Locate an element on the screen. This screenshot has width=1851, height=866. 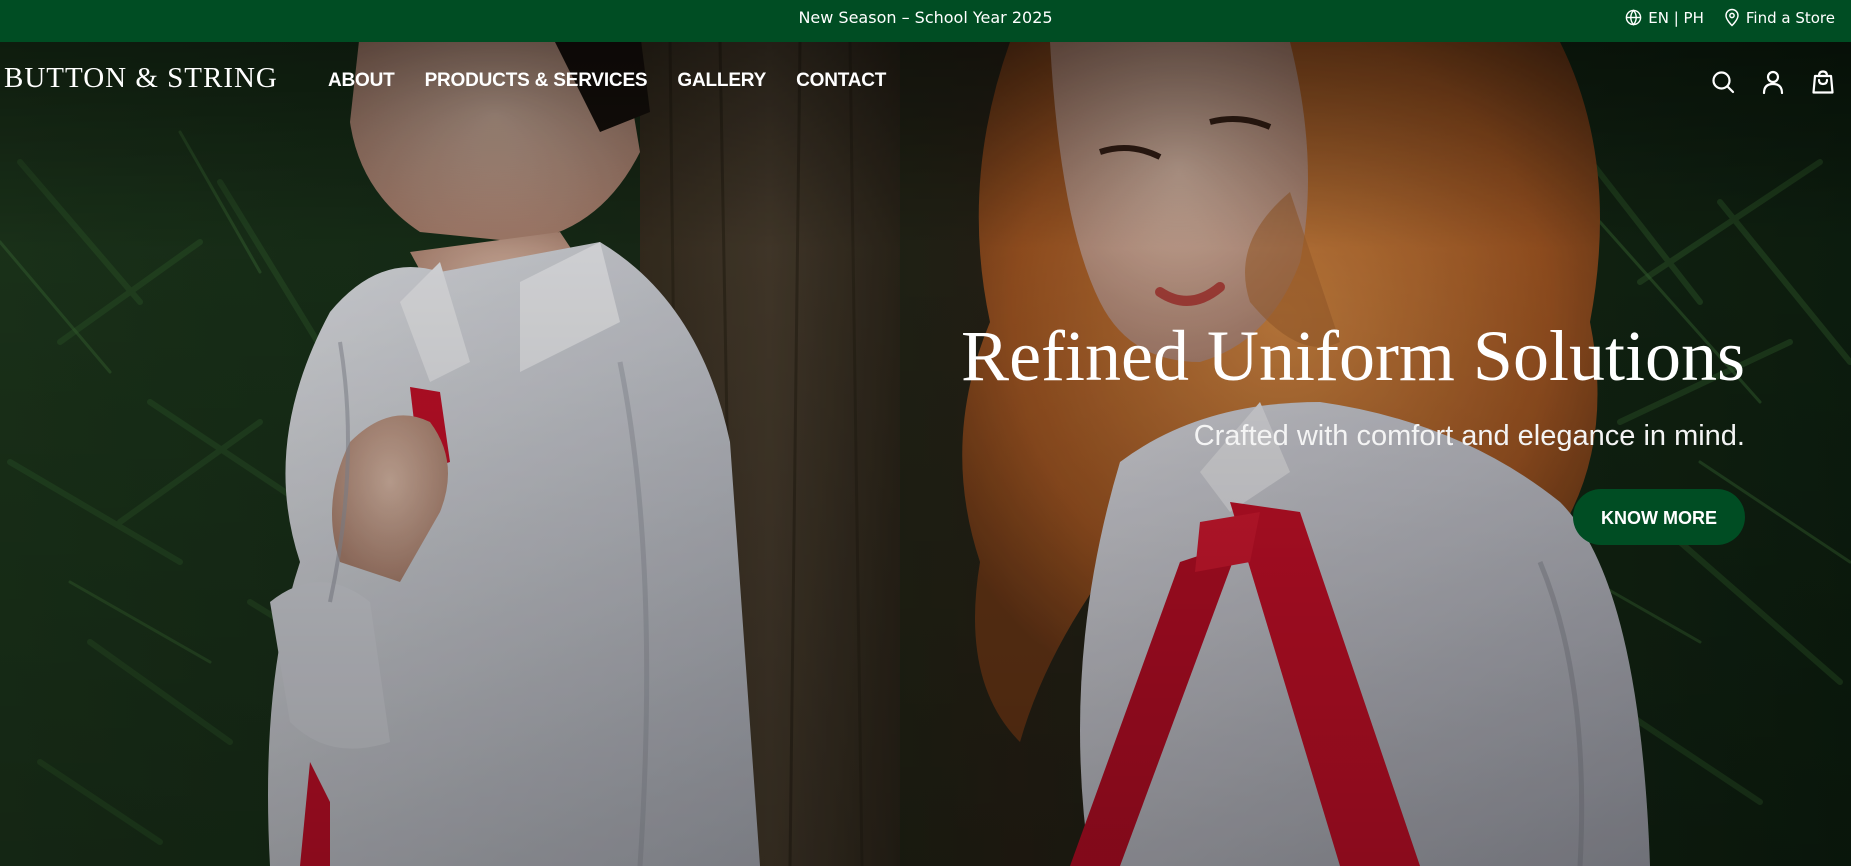
utility-links: EN | PH Find a Store is located at coordinates (1730, 17).